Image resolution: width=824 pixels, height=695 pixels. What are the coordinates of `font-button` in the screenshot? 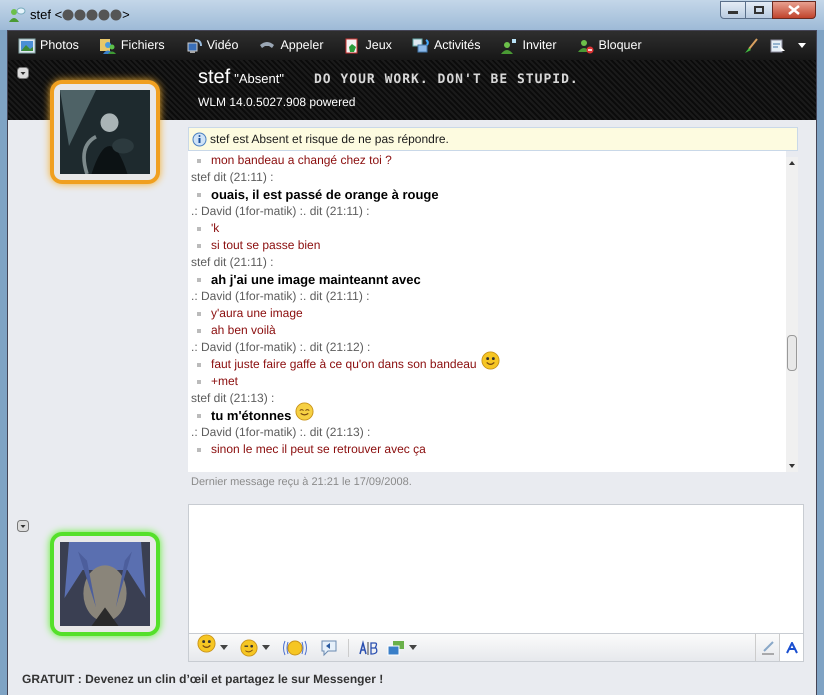 It's located at (791, 647).